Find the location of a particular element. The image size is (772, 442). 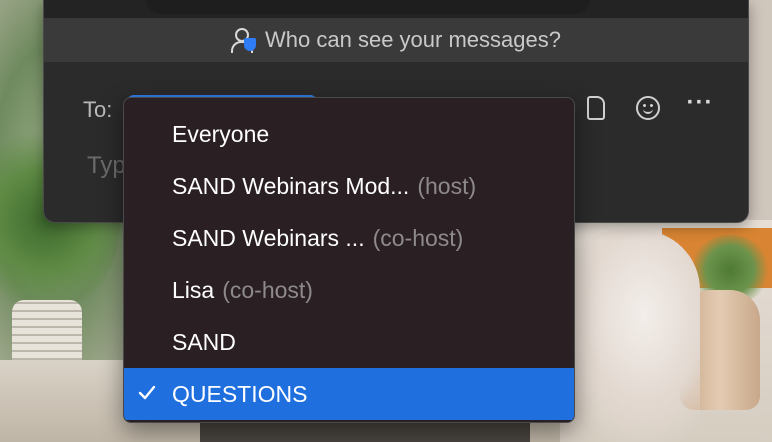

menu-item-sand: SAND is located at coordinates (349, 342).